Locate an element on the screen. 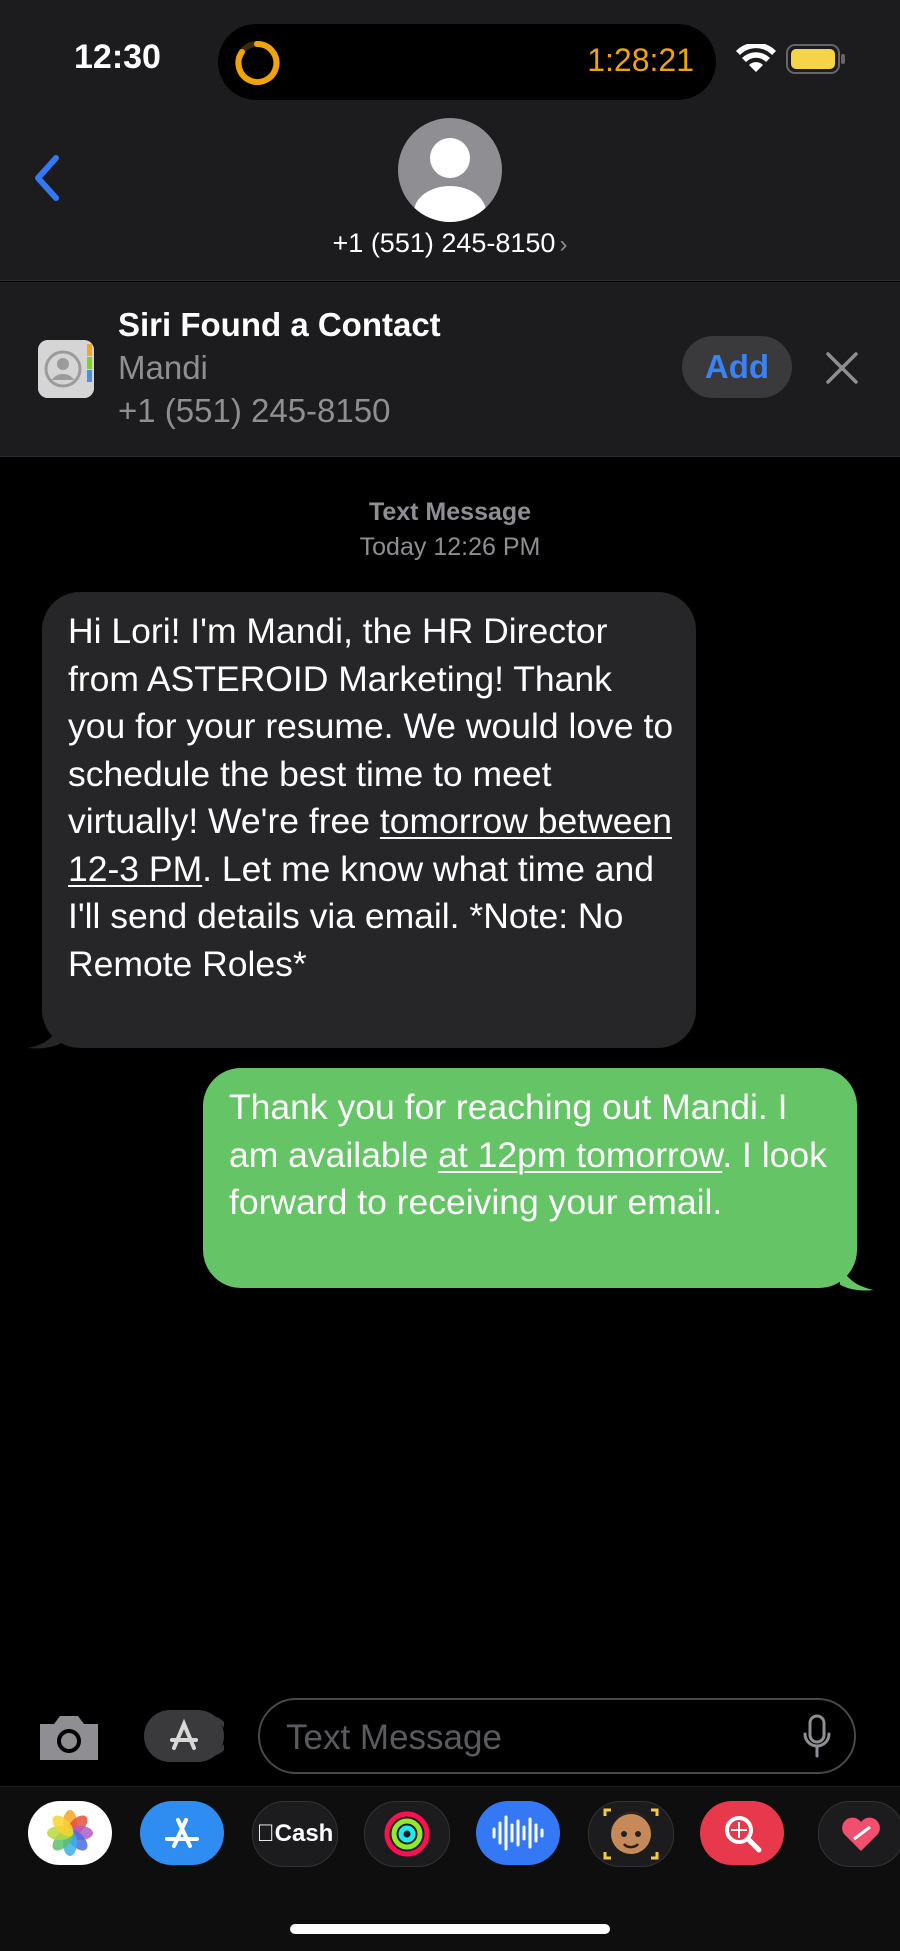 This screenshot has width=900, height=1951. battery-icon is located at coordinates (815, 59).